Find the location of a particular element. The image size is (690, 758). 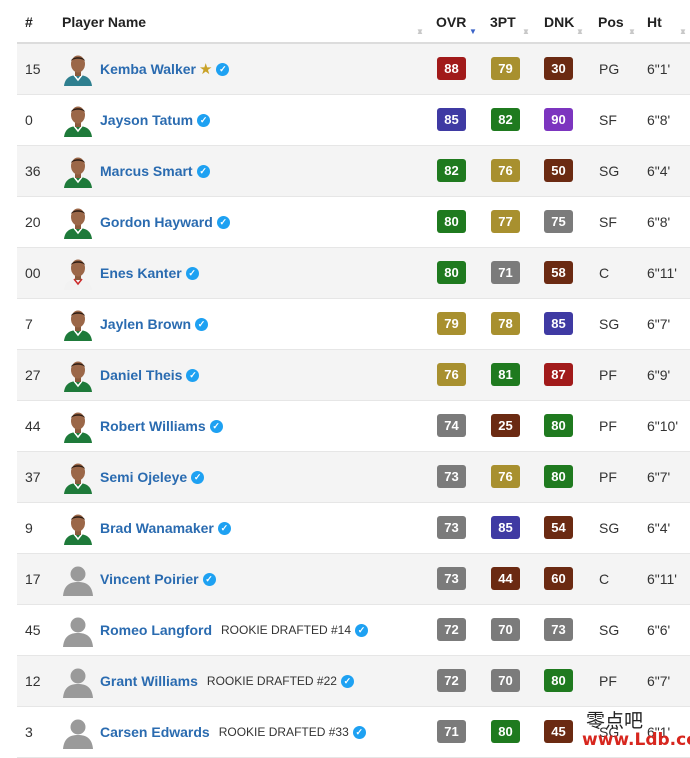

player-name-cell: Gordon Hayward ✓ is located at coordinates (165, 222).